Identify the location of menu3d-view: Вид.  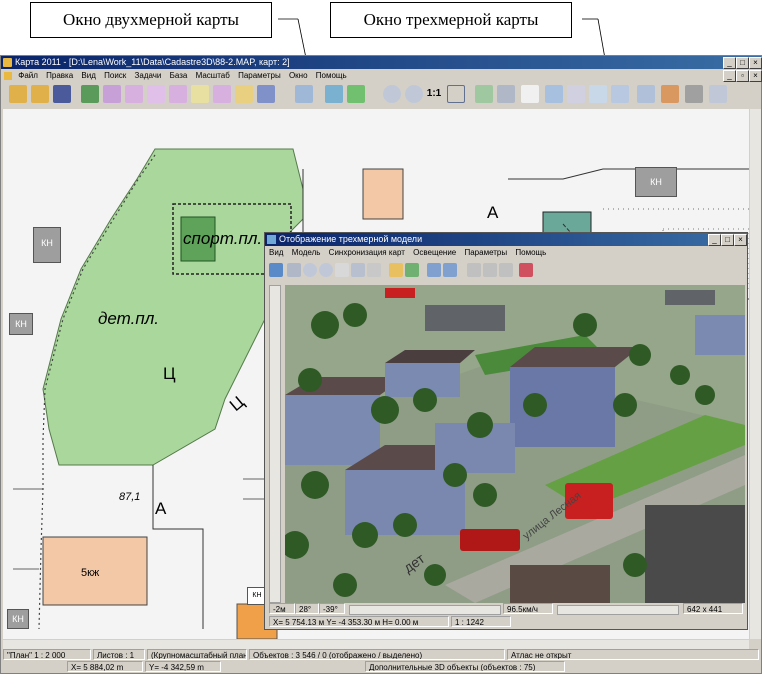
(276, 252).